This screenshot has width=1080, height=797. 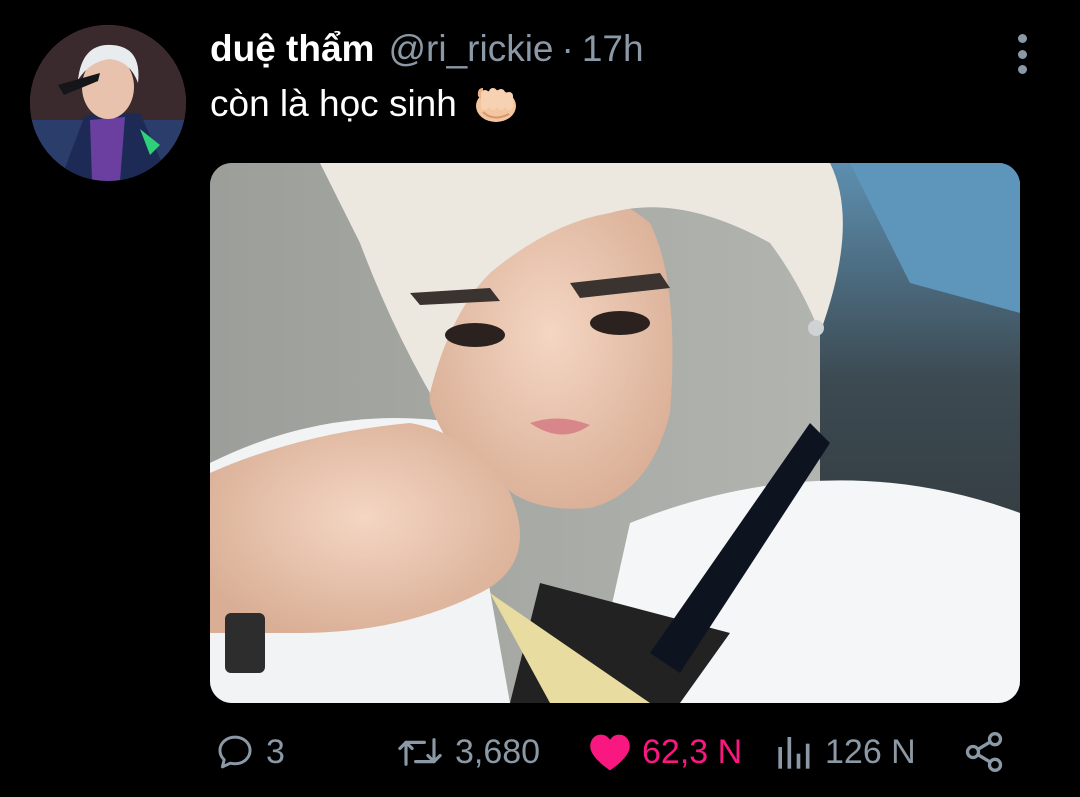 I want to click on more-options-button, so click(x=1022, y=54).